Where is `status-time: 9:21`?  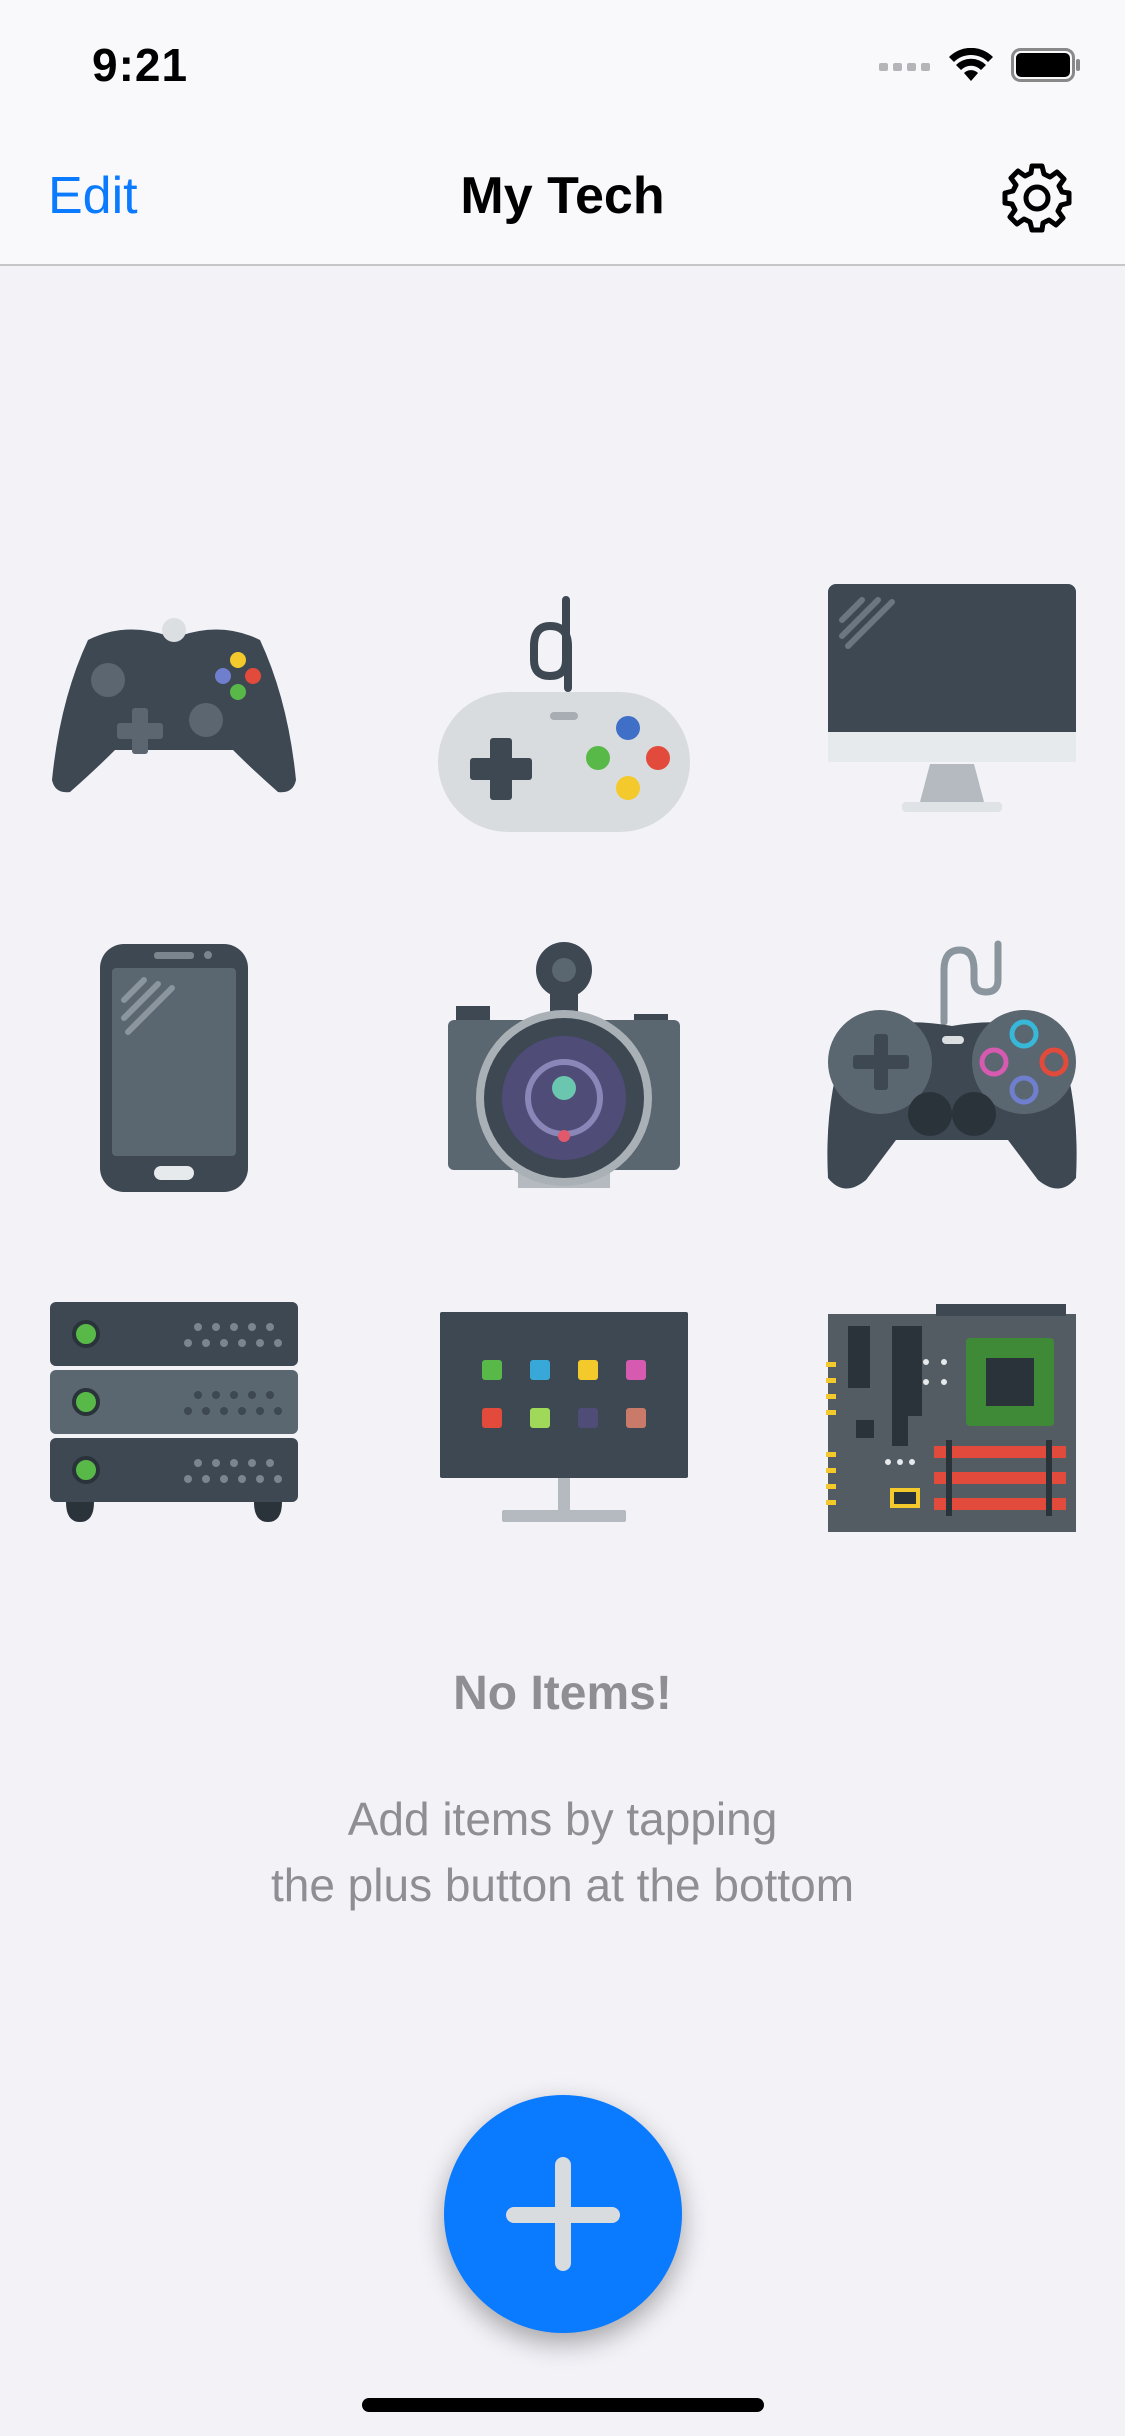 status-time: 9:21 is located at coordinates (140, 65).